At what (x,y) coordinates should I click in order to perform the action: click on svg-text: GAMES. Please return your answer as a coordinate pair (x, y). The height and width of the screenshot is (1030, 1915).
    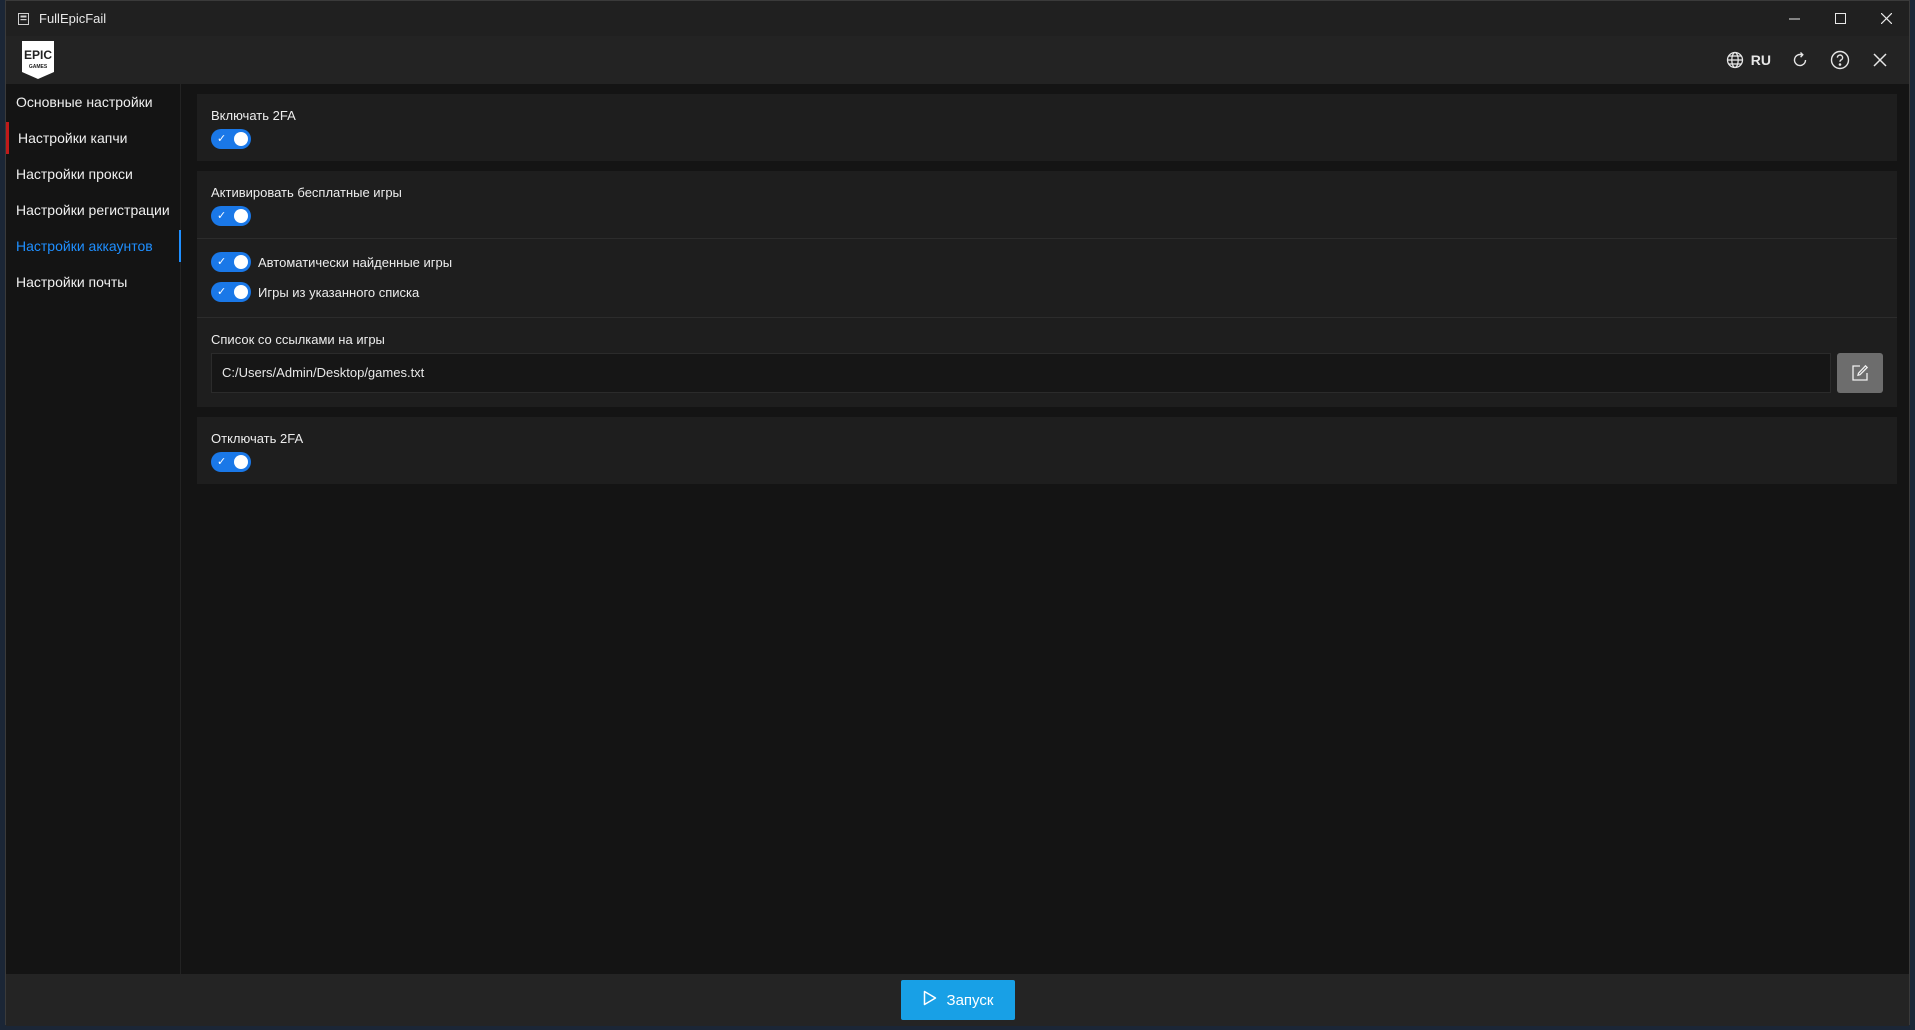
    Looking at the image, I should click on (38, 67).